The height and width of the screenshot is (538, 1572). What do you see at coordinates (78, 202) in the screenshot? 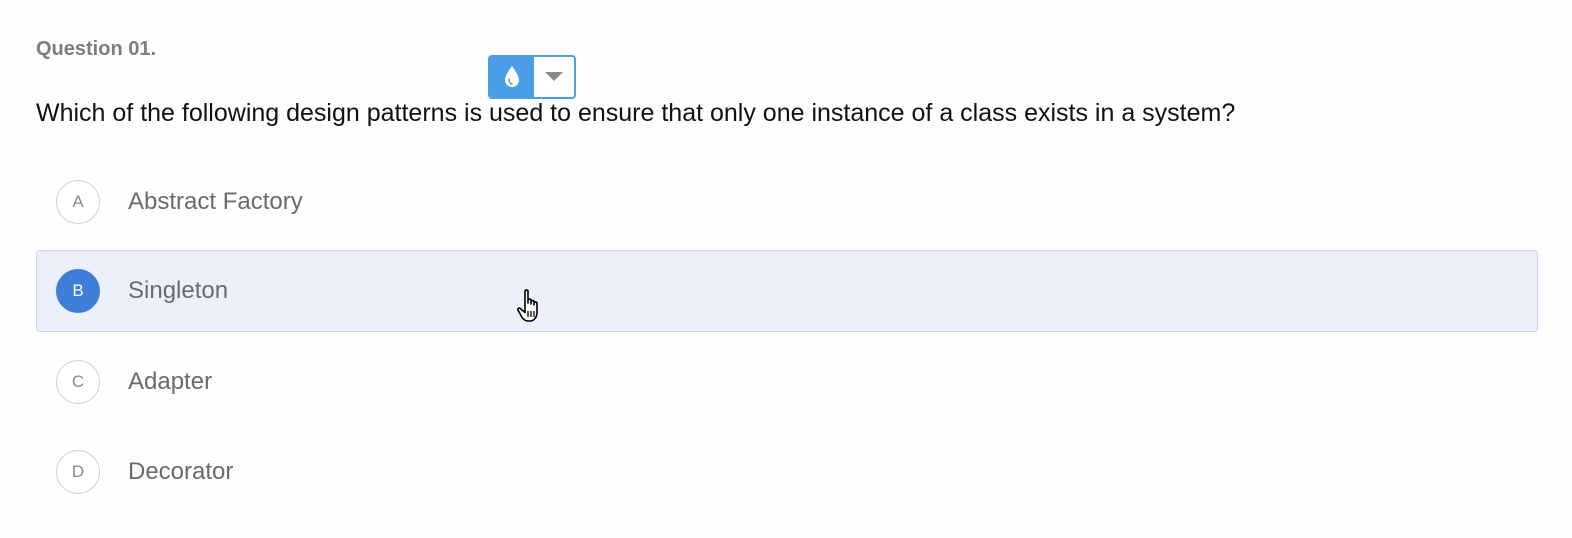
I see `option-letter-badge: A` at bounding box center [78, 202].